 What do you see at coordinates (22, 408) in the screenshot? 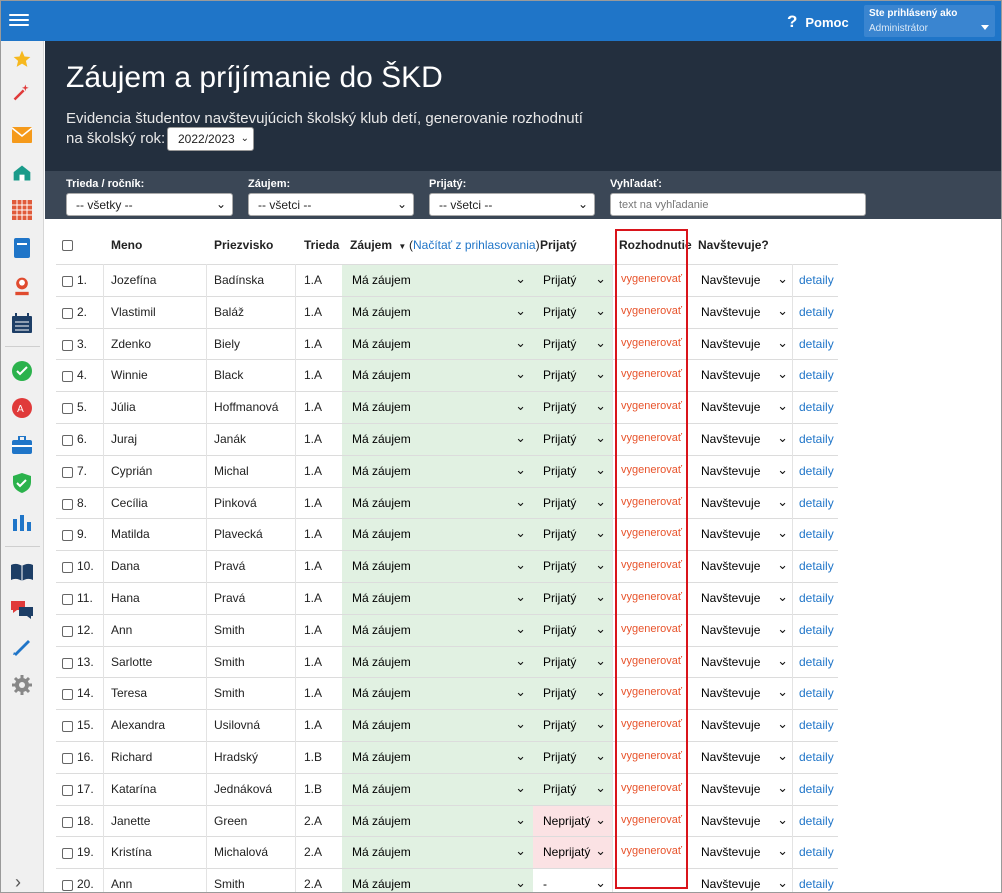
I see `grade-icon: A` at bounding box center [22, 408].